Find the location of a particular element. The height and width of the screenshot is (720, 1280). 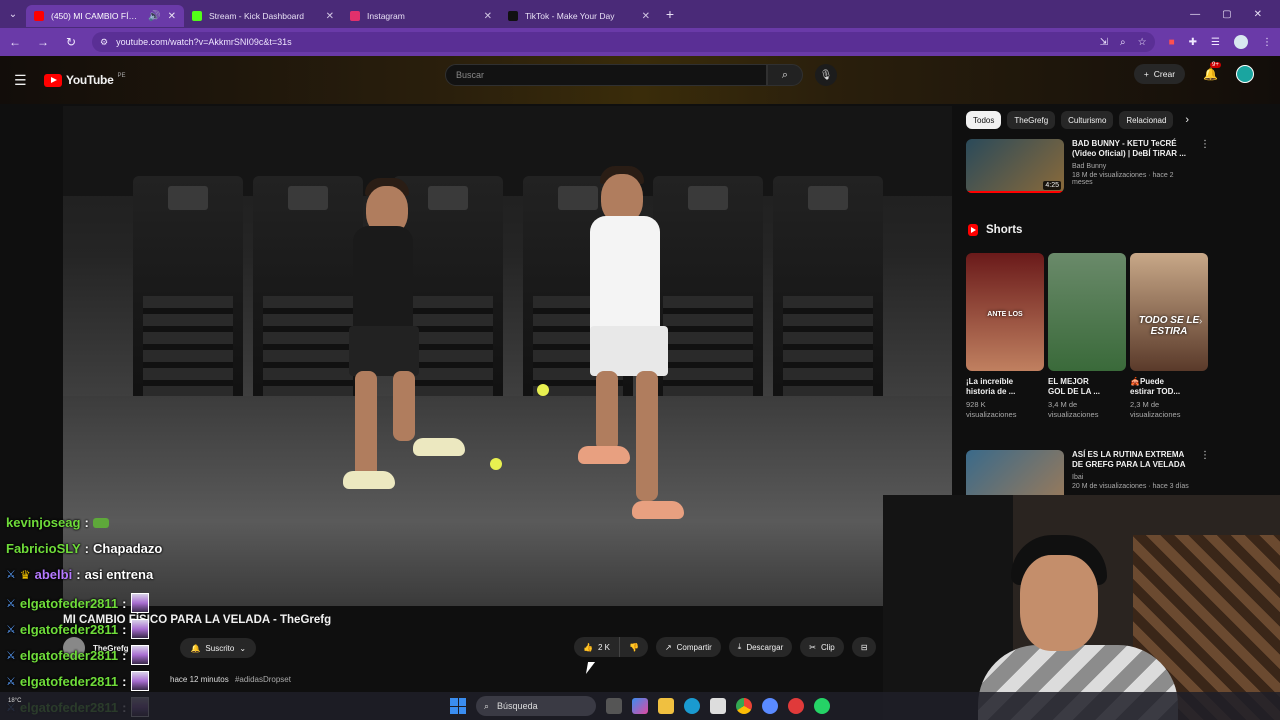

menu-icon: ☰ is located at coordinates (24, 80).